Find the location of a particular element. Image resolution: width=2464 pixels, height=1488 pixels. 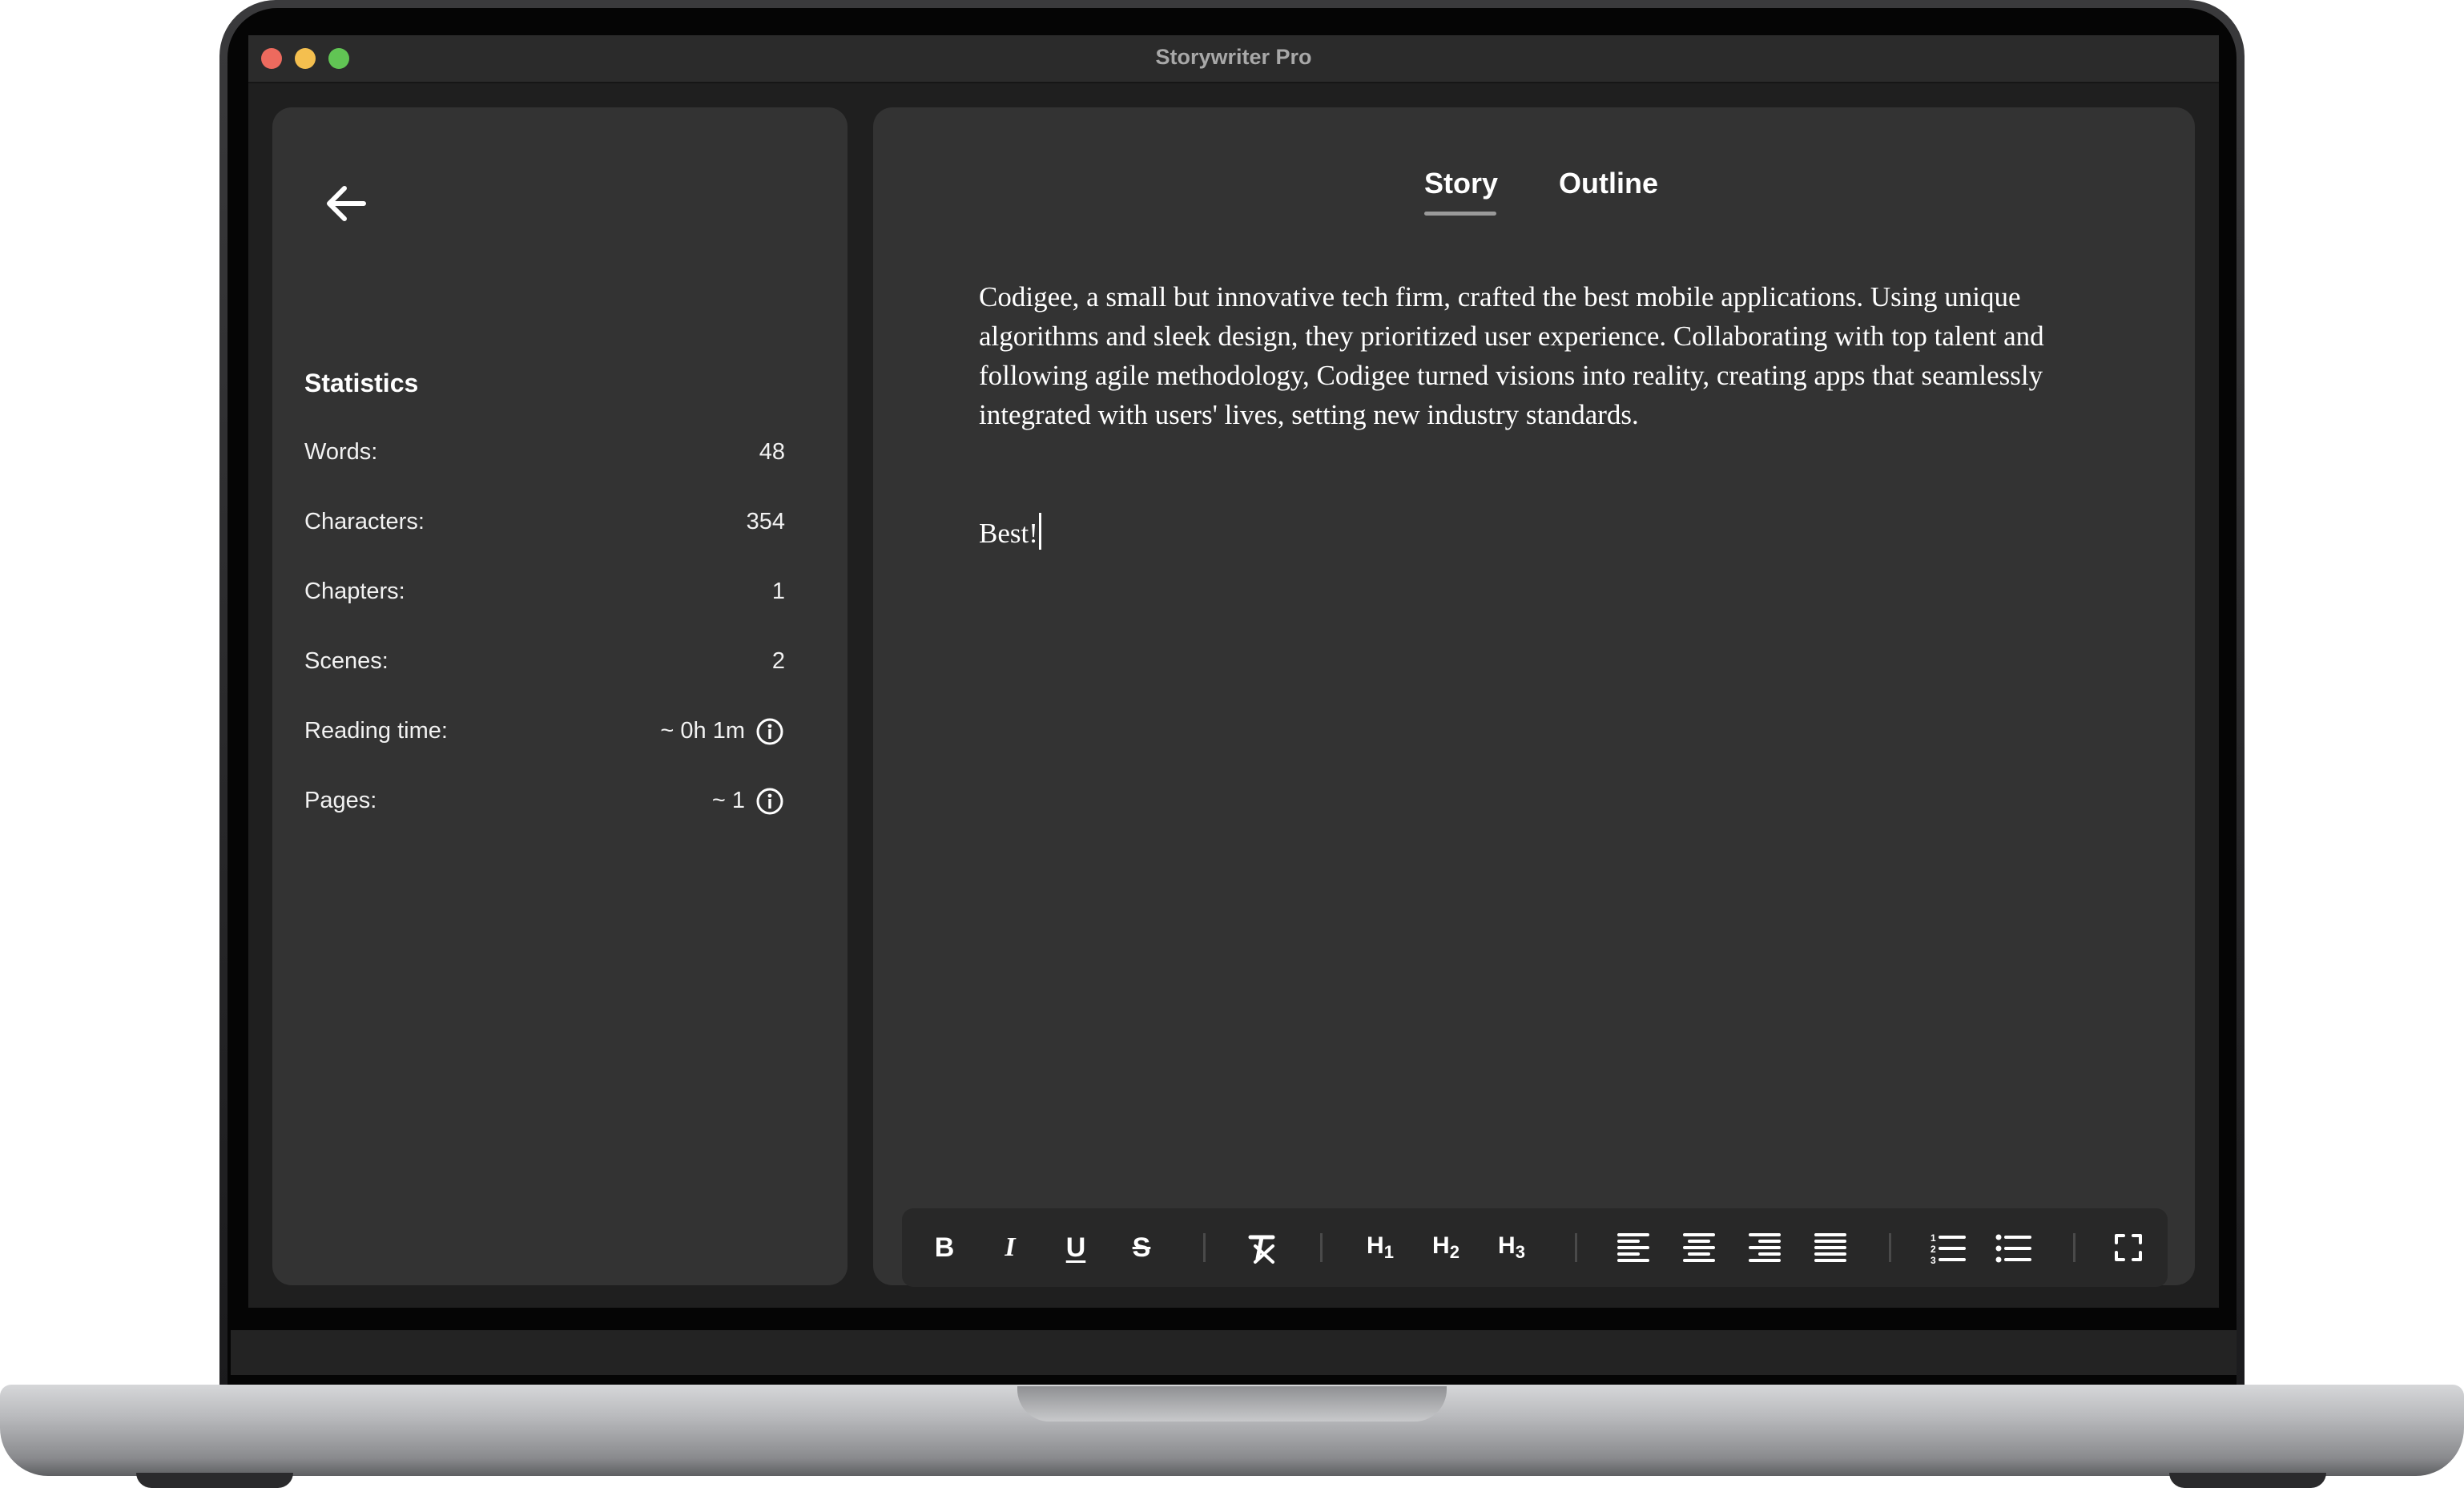

svg-text: 2 is located at coordinates (1934, 1250).